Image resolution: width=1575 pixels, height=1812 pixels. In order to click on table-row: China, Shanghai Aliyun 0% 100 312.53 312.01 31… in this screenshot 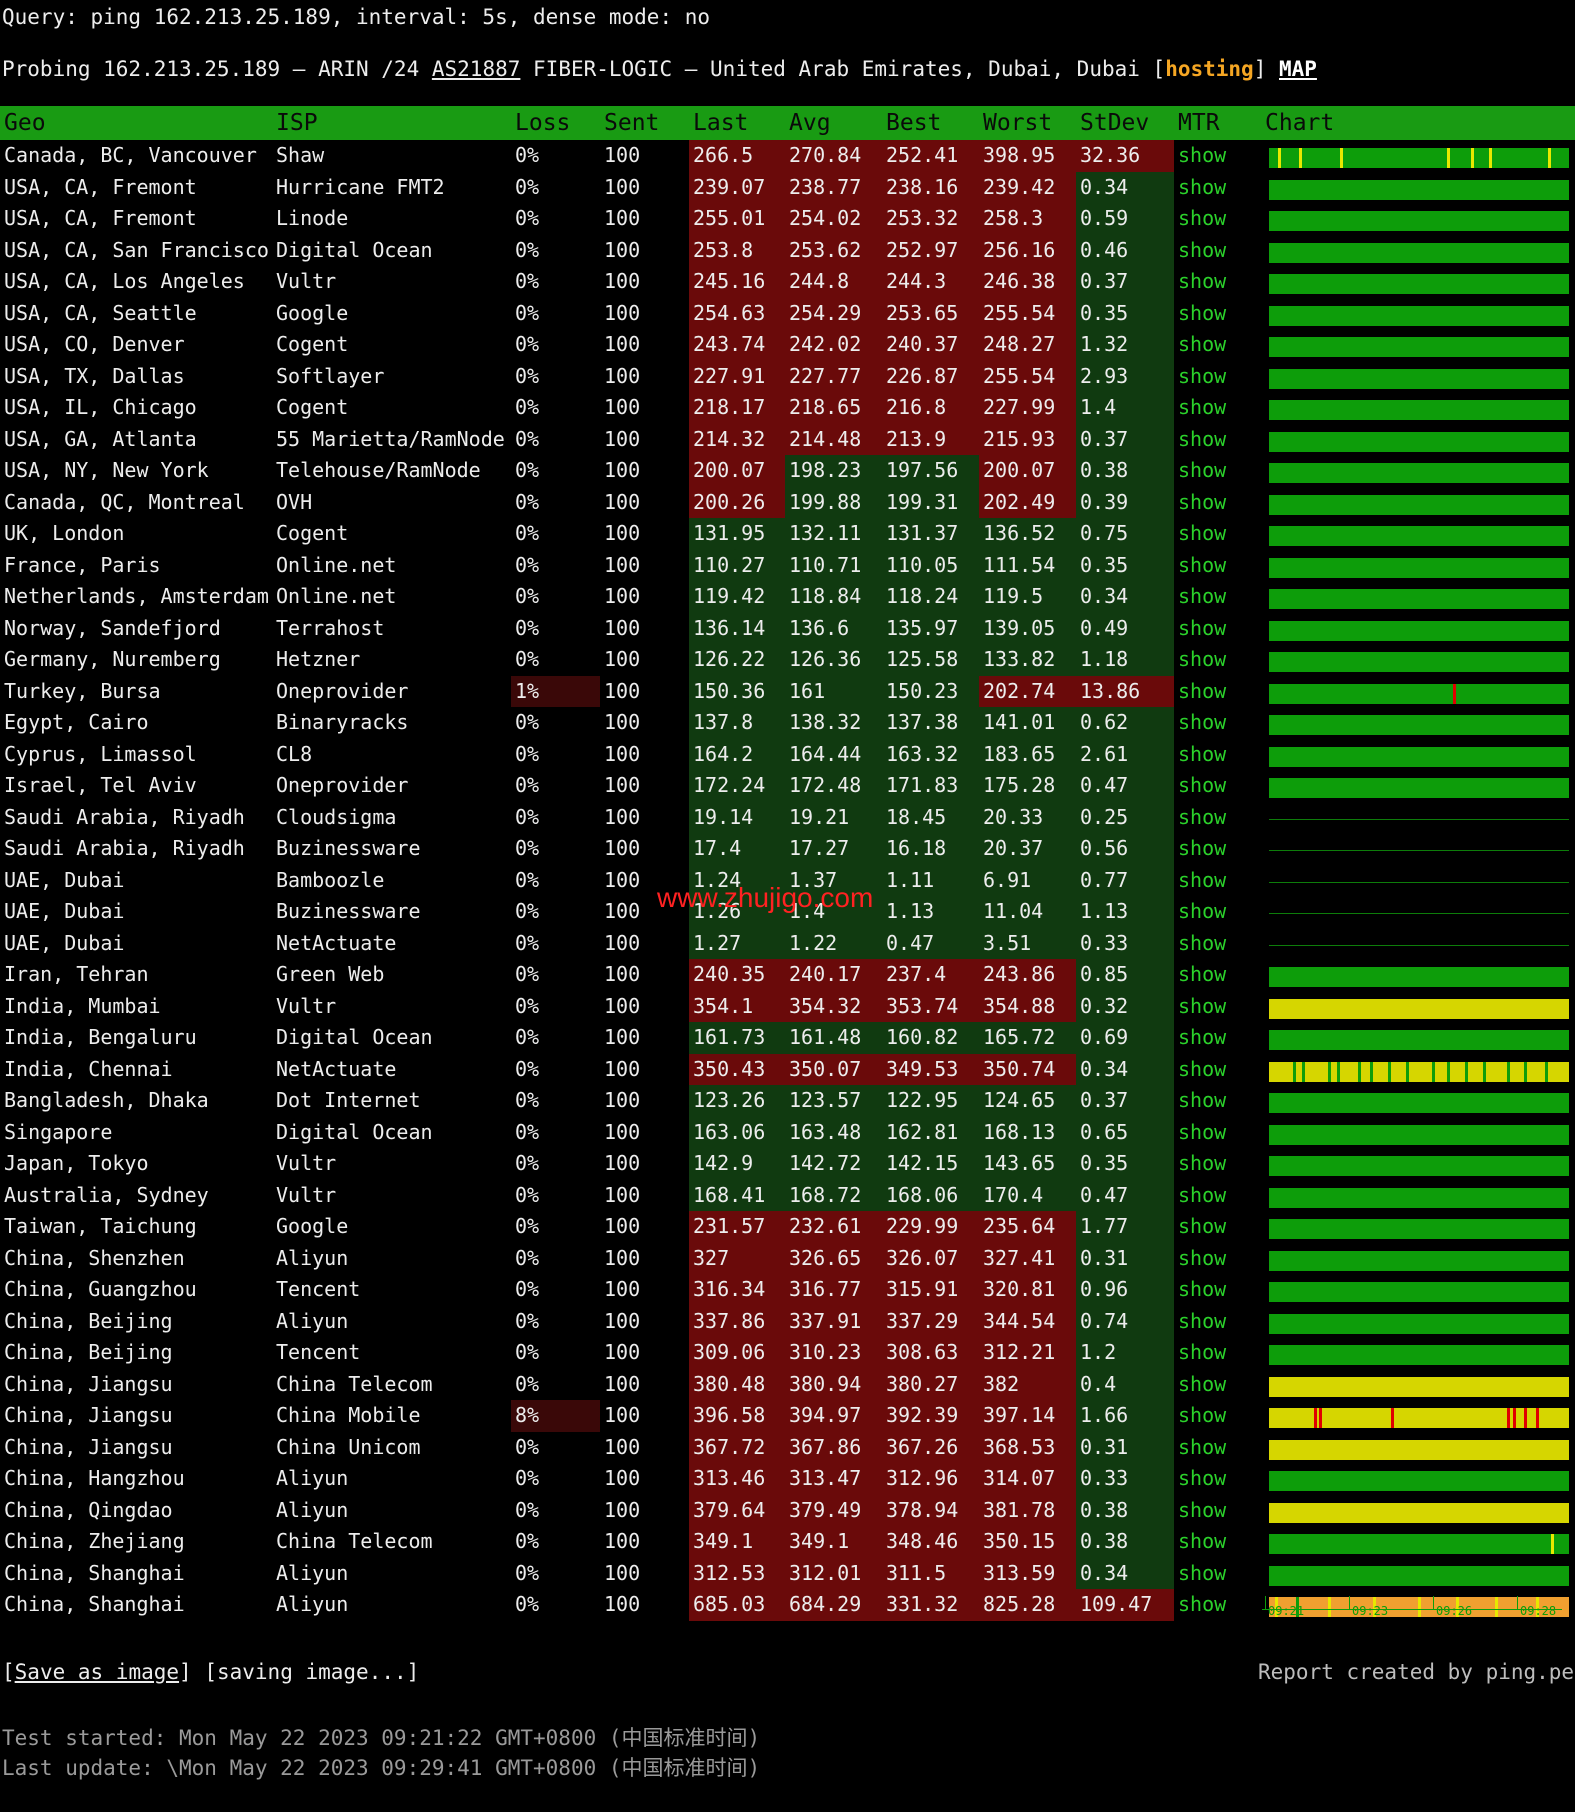, I will do `click(787, 1573)`.